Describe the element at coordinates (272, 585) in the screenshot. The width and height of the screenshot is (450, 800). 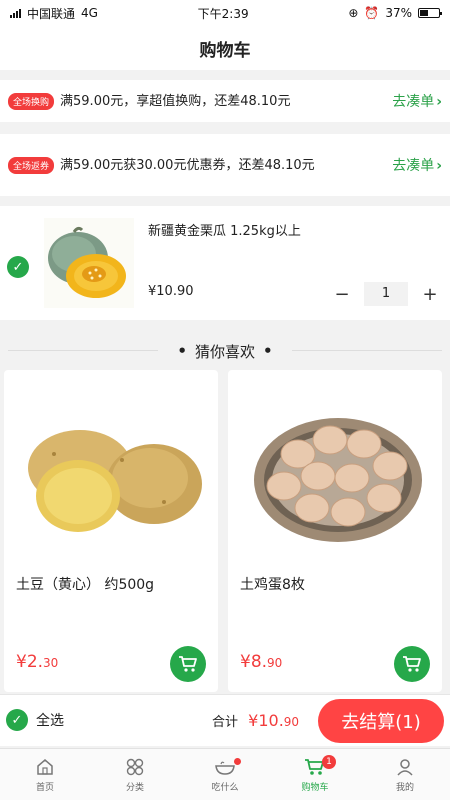
I see `product-name: 土鸡蛋8枚` at that location.